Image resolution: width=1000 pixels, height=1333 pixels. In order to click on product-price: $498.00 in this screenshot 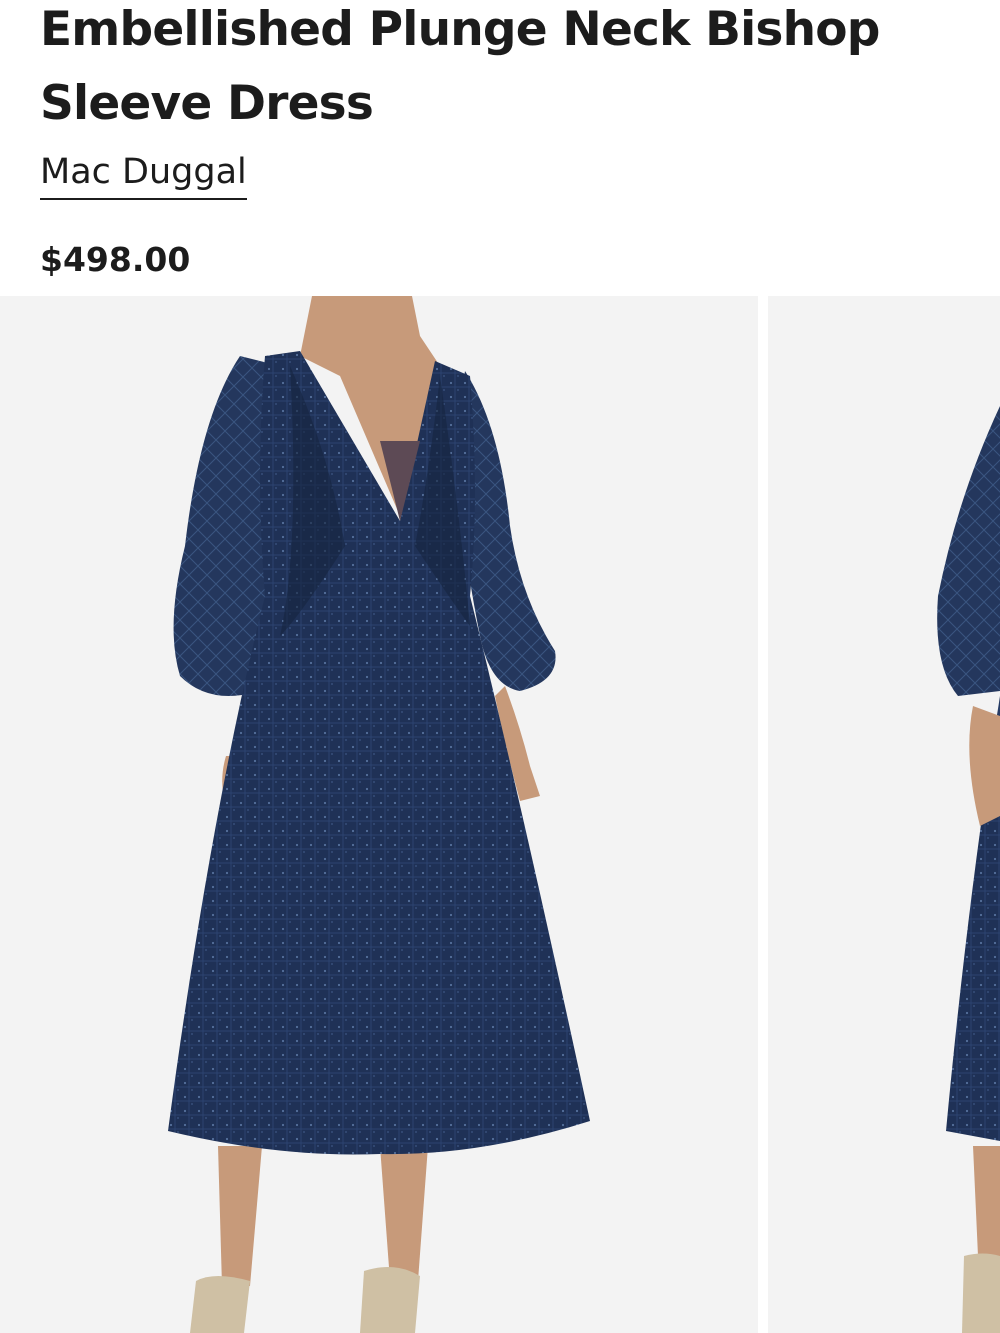, I will do `click(115, 259)`.